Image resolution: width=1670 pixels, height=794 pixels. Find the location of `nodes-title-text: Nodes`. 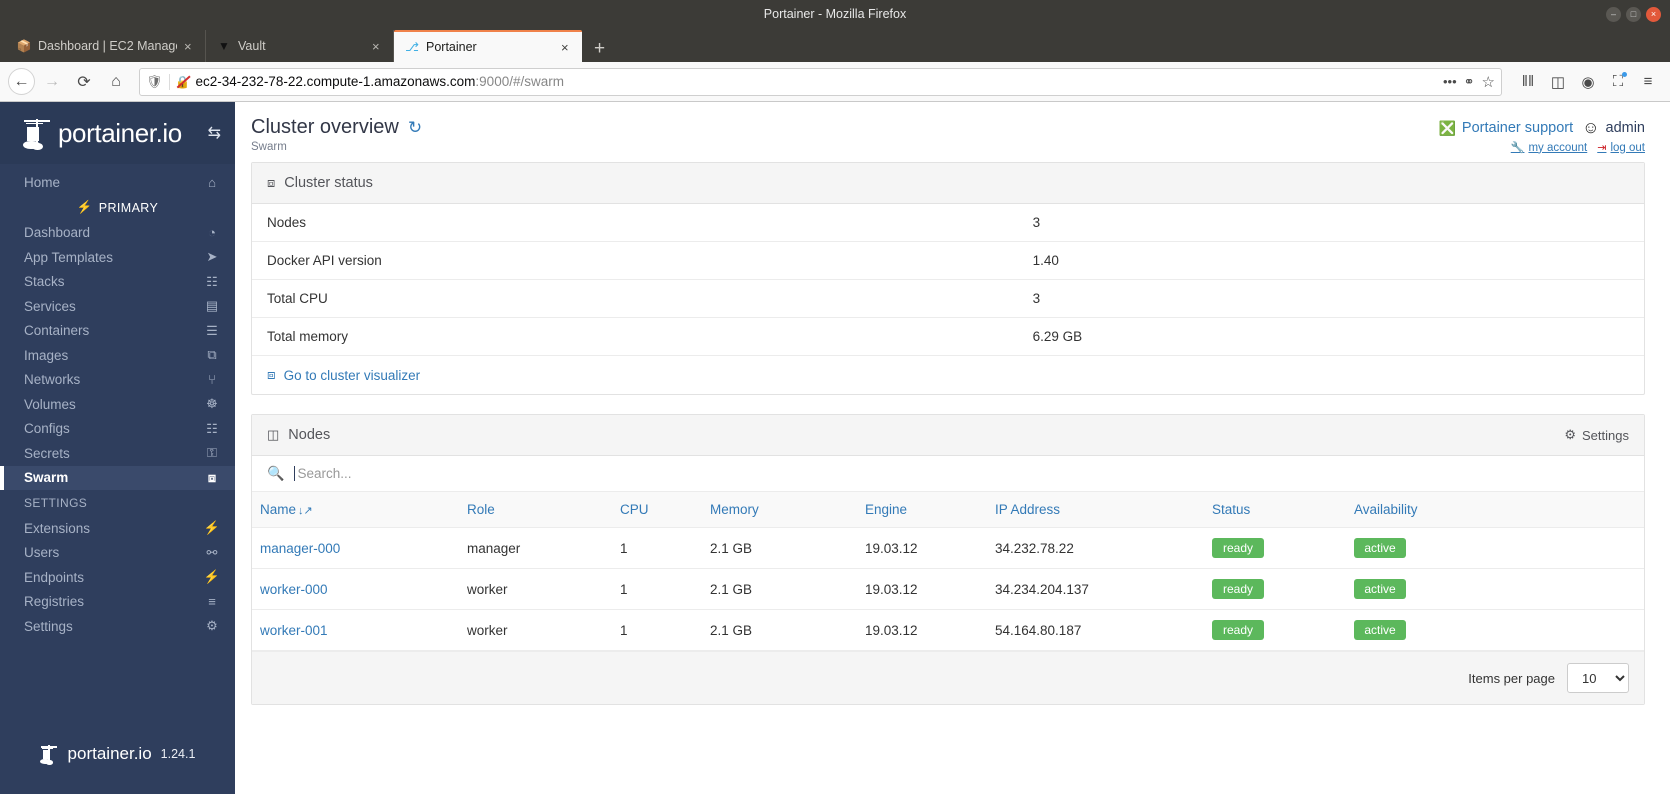

nodes-title-text: Nodes is located at coordinates (309, 435).